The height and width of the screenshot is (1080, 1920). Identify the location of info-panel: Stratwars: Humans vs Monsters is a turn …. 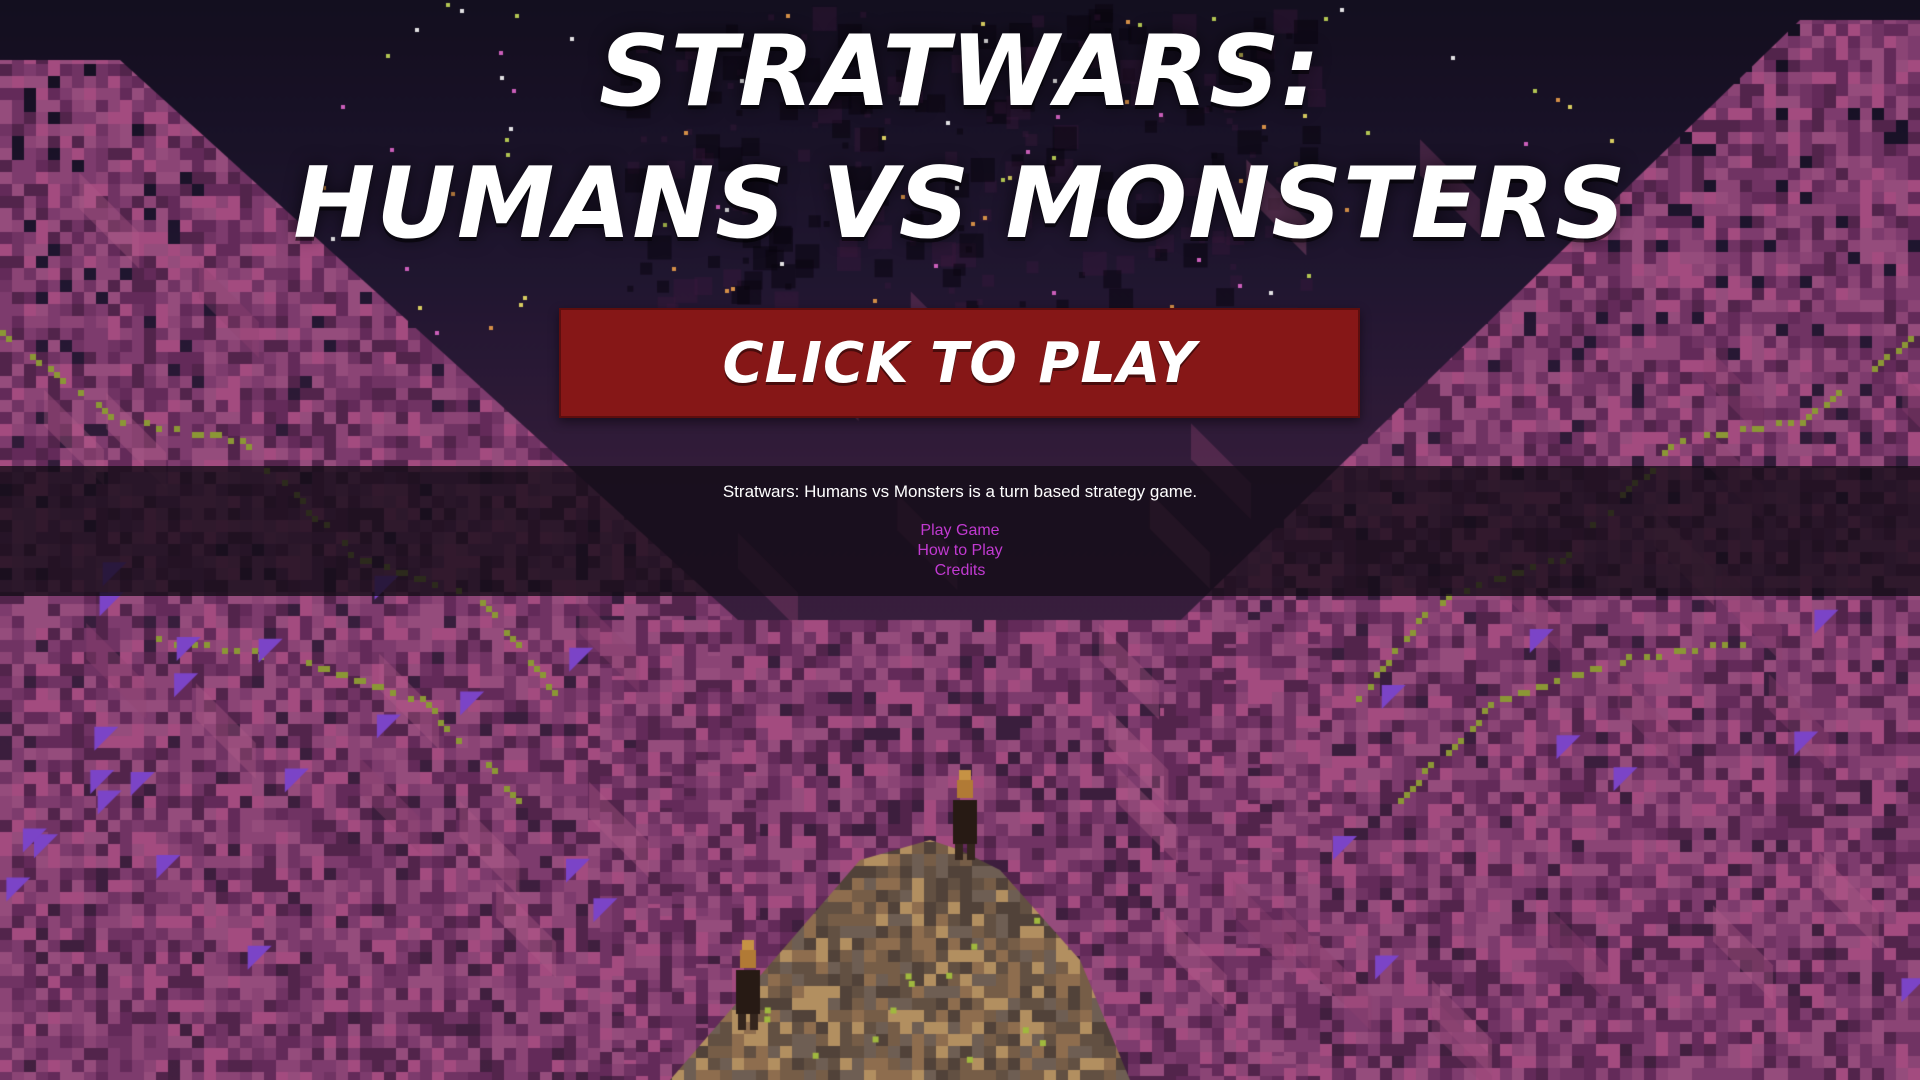
(960, 531).